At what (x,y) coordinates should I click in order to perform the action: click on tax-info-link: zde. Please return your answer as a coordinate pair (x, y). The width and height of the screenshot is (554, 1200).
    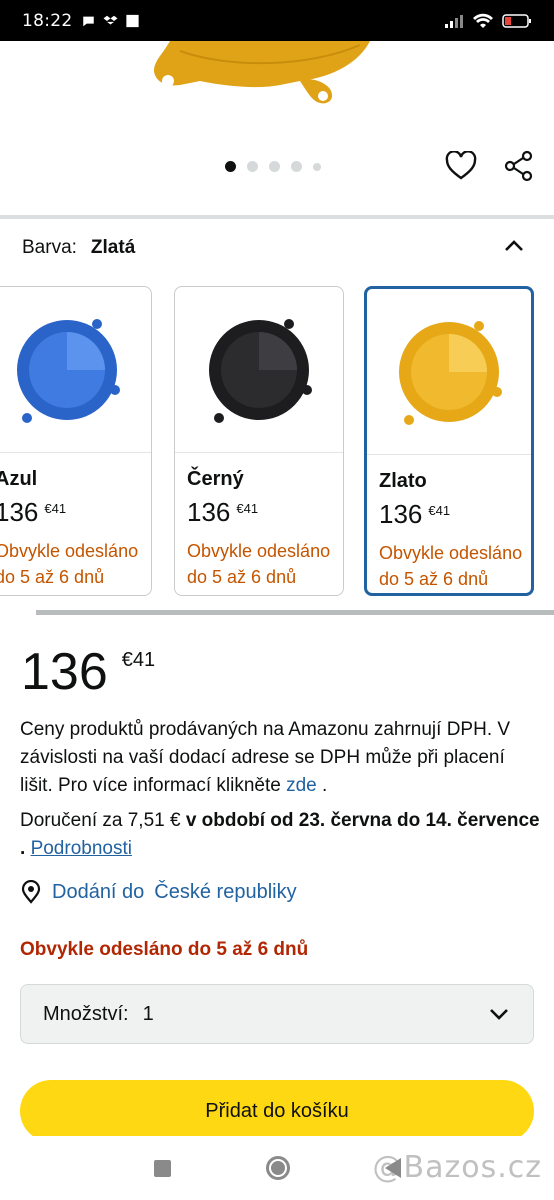
    Looking at the image, I should click on (301, 785).